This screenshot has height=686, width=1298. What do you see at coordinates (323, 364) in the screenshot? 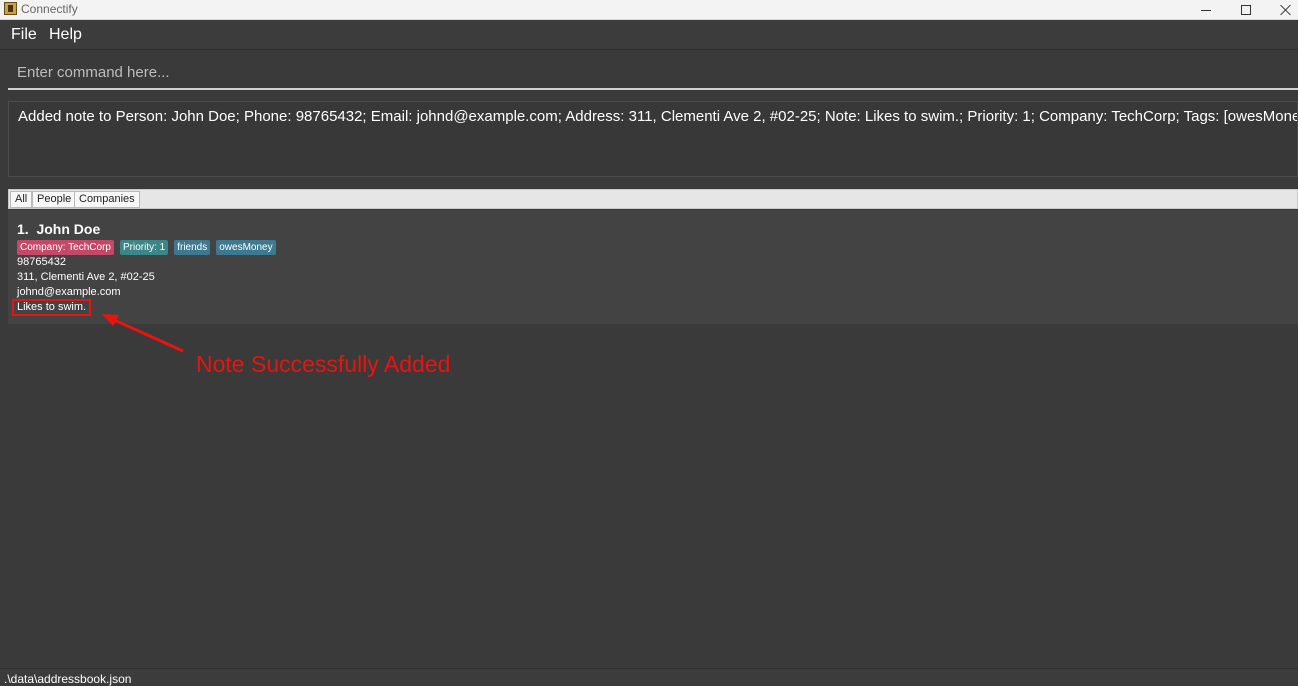
I see `annotation-text: Note Successfully Added` at bounding box center [323, 364].